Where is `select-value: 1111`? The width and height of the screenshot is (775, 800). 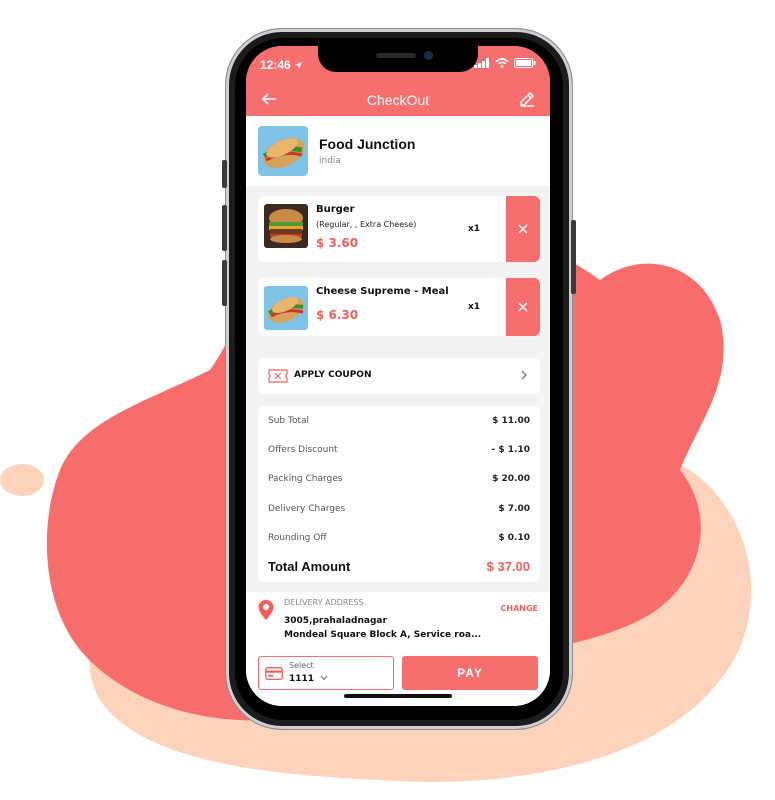 select-value: 1111 is located at coordinates (308, 679).